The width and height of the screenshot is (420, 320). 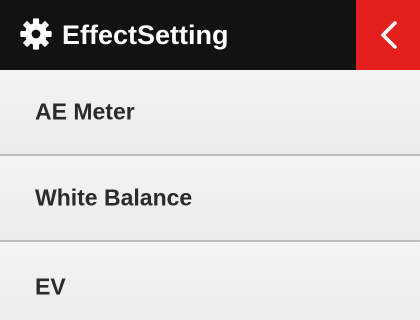 What do you see at coordinates (114, 197) in the screenshot?
I see `menu-item-label: White Balance` at bounding box center [114, 197].